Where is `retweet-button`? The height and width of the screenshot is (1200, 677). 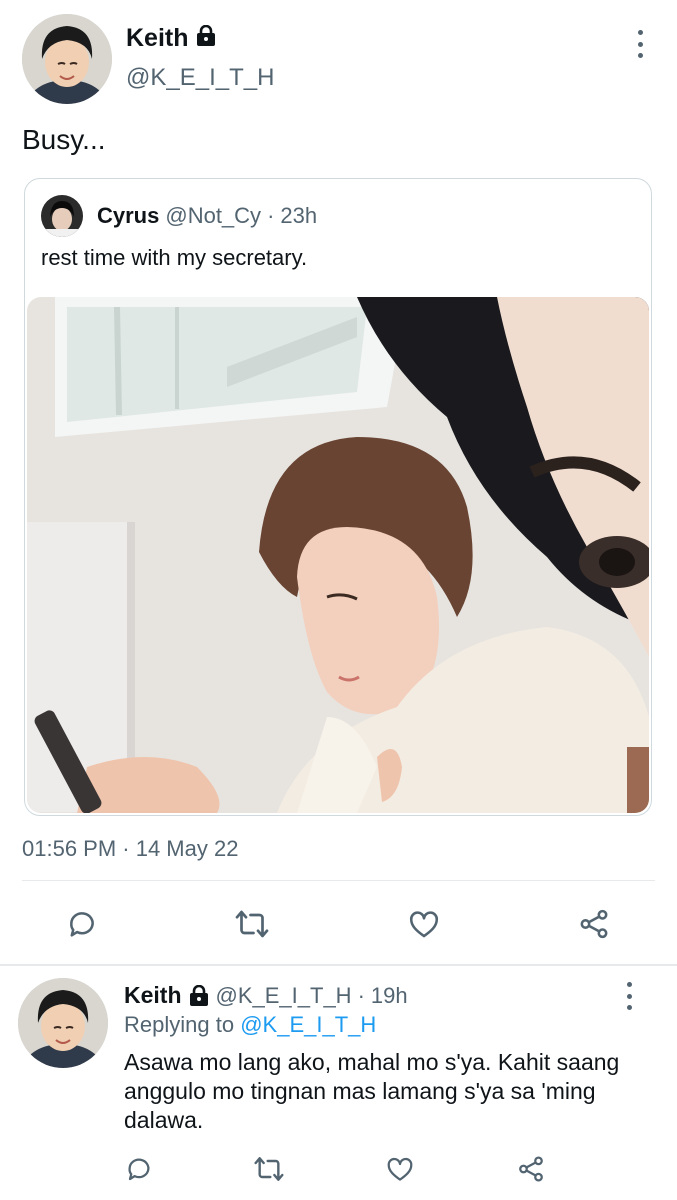 retweet-button is located at coordinates (252, 924).